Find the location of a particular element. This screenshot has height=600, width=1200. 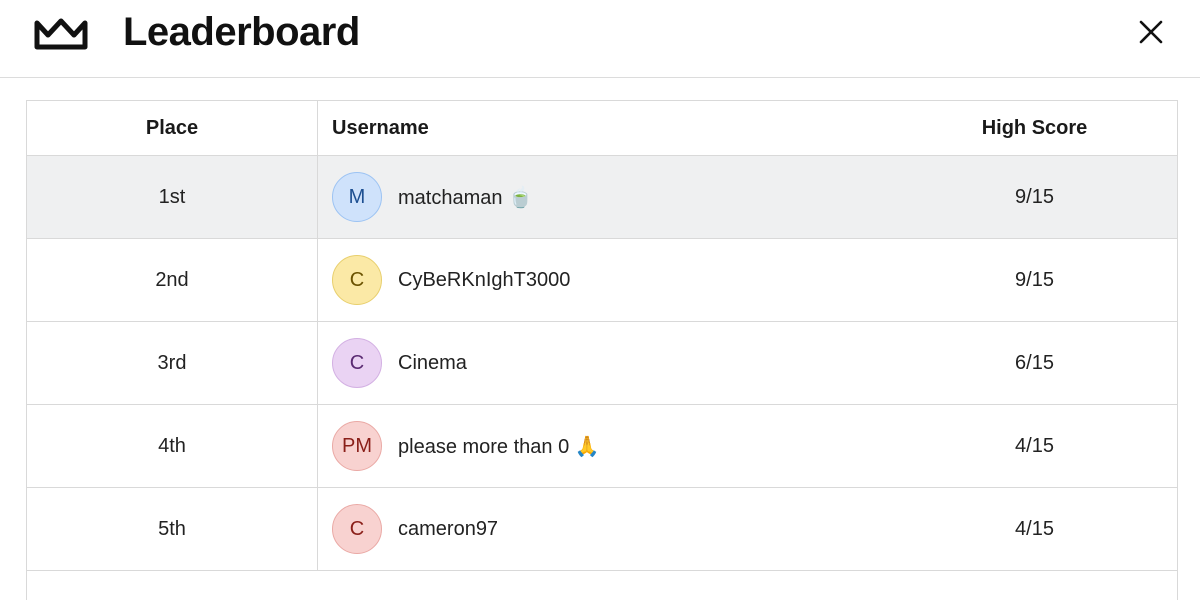

username-label: please more than 0 🙏 is located at coordinates (499, 446).